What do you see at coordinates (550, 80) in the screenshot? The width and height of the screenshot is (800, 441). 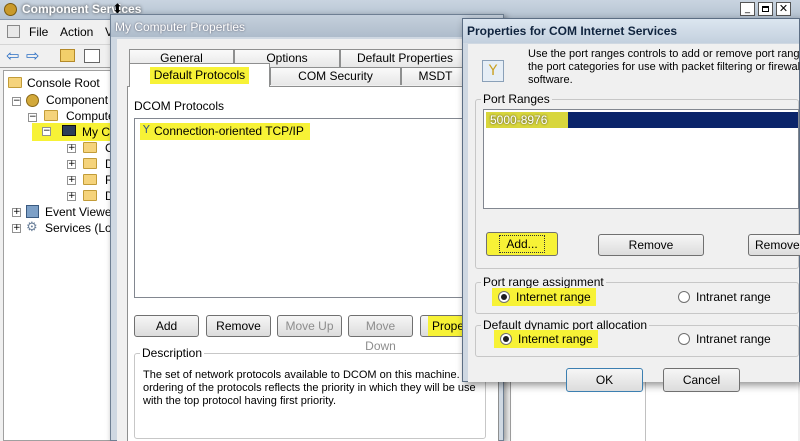 I see `intro-line: software.` at bounding box center [550, 80].